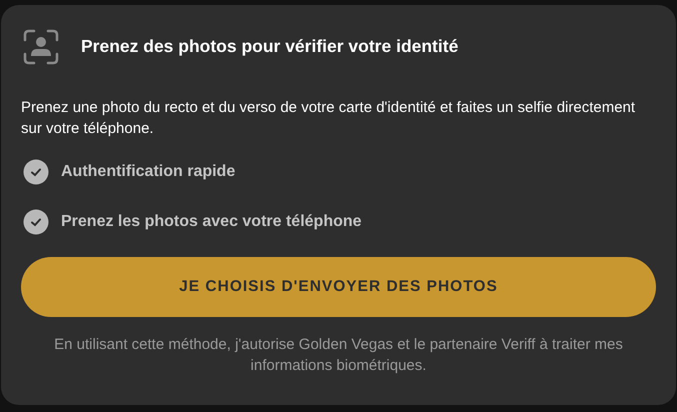 The height and width of the screenshot is (412, 677). I want to click on dialog-title: Prenez des photos pour vérifier votre identité, so click(269, 46).